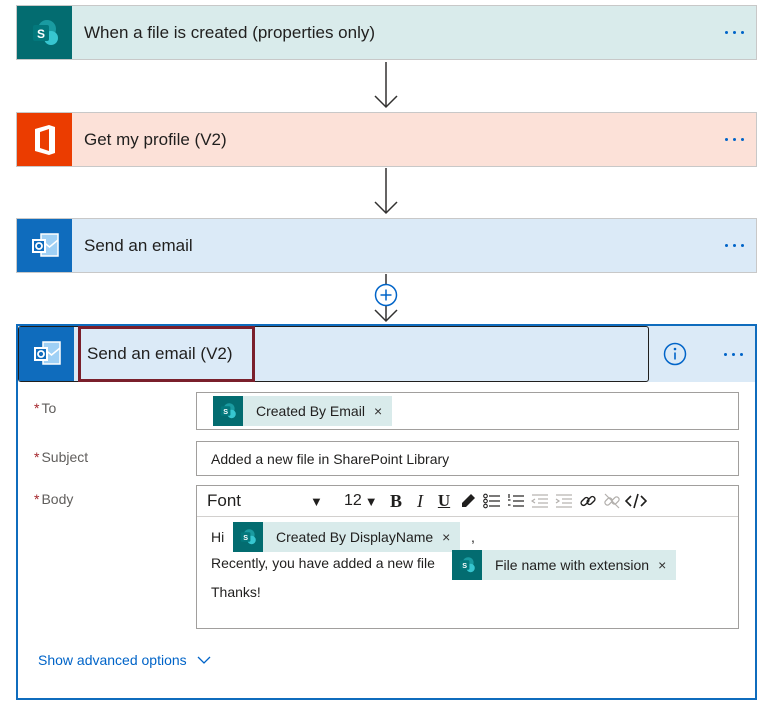  I want to click on advanced-options-label: Show advanced options, so click(112, 660).